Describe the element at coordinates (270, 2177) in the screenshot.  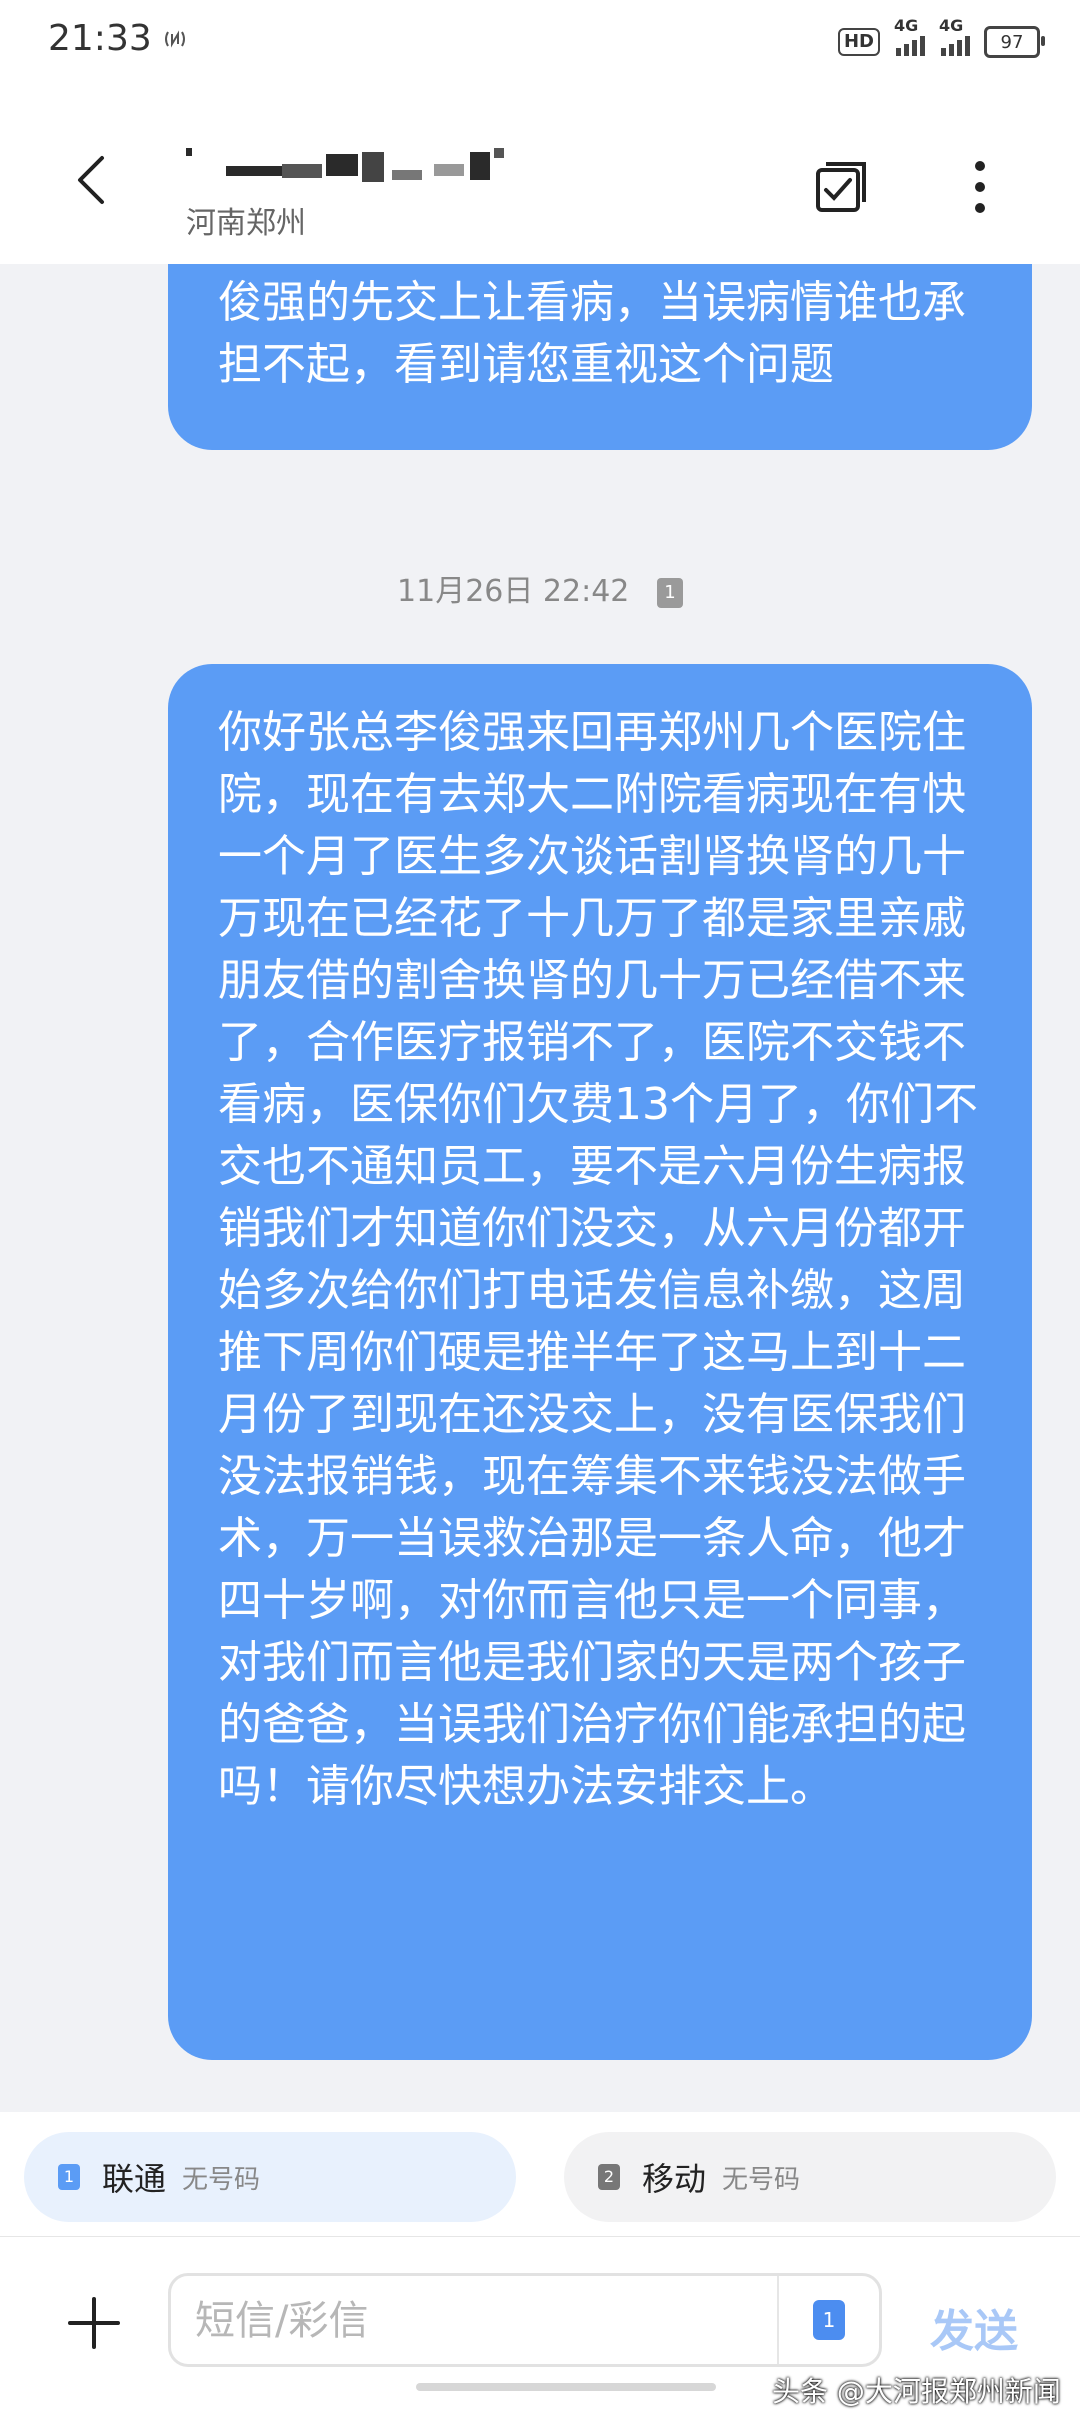
I see `sim1-button: 1 联通 无号码` at that location.